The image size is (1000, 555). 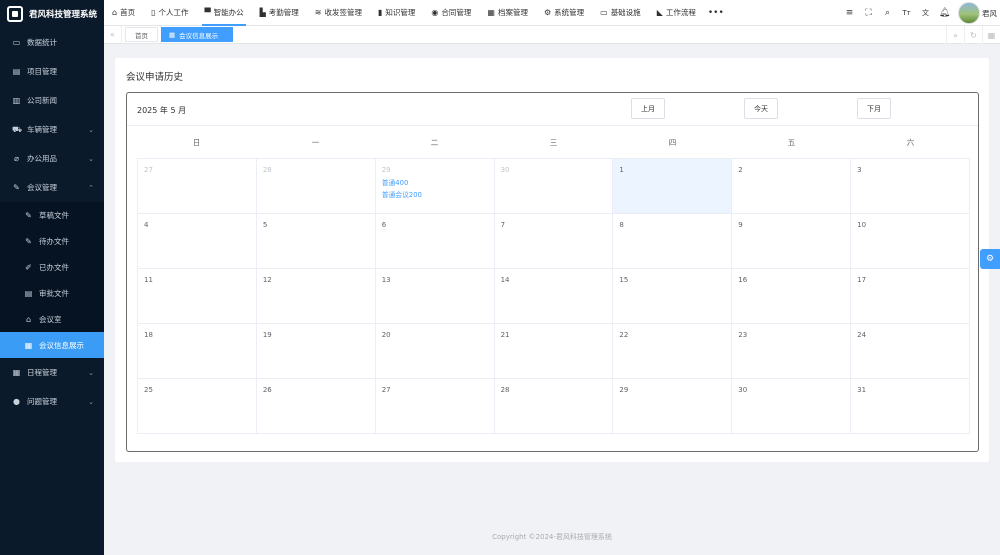 What do you see at coordinates (990, 13) in the screenshot?
I see `user-name: 君风` at bounding box center [990, 13].